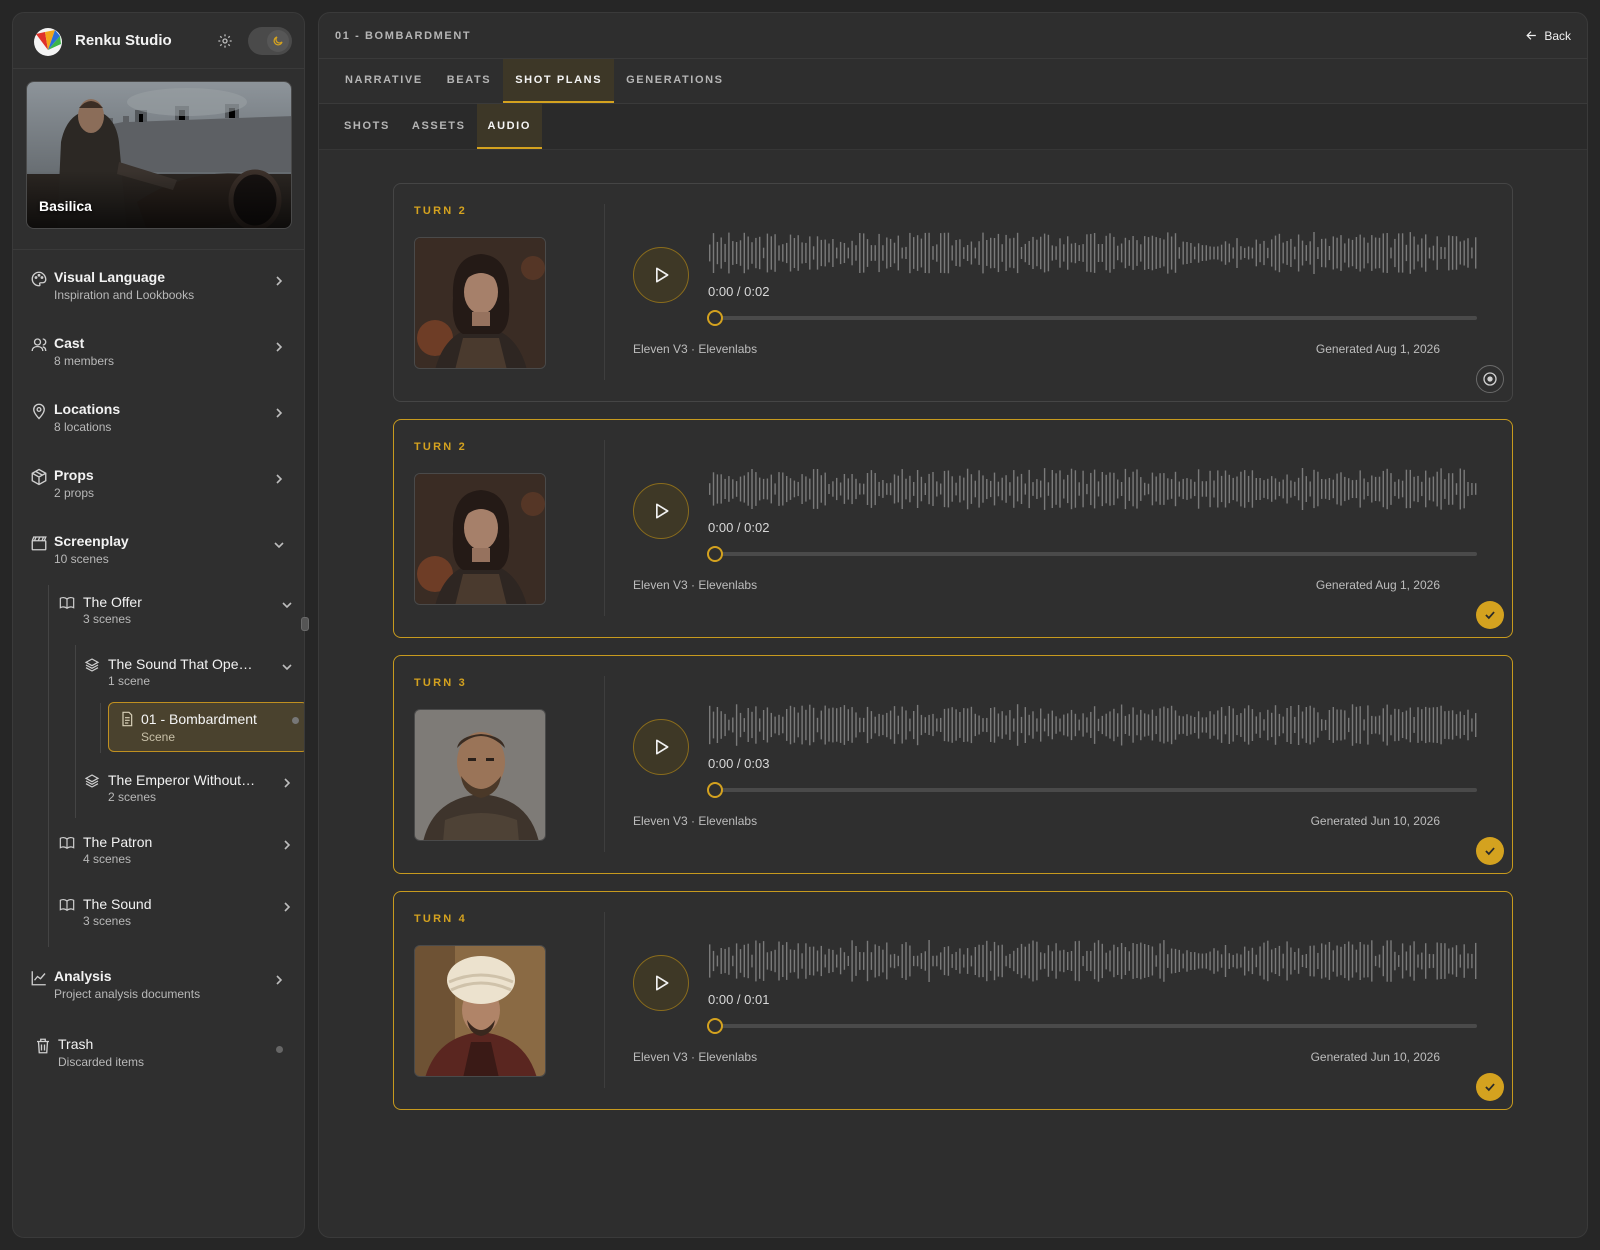  Describe the element at coordinates (109, 277) in the screenshot. I see `sidebar-item-label: Visual Language` at that location.